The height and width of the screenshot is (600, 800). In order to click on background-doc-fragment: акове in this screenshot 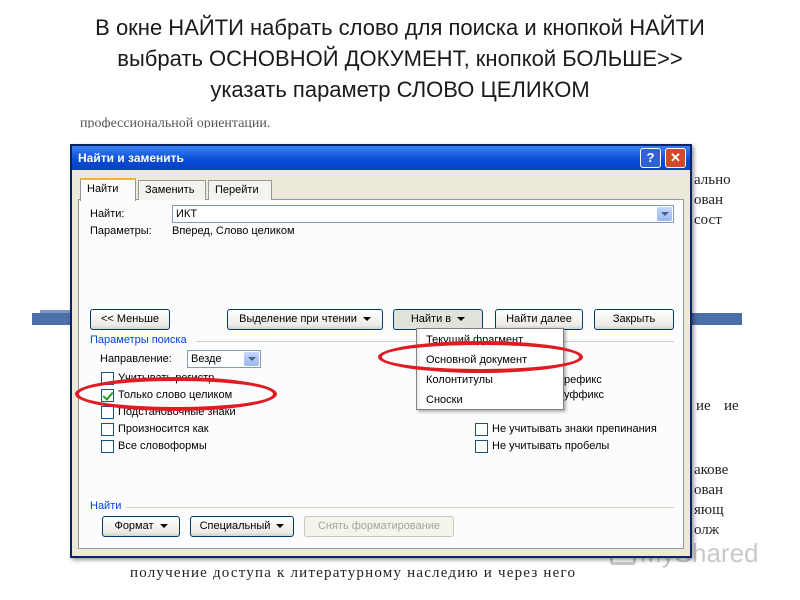, I will do `click(711, 470)`.